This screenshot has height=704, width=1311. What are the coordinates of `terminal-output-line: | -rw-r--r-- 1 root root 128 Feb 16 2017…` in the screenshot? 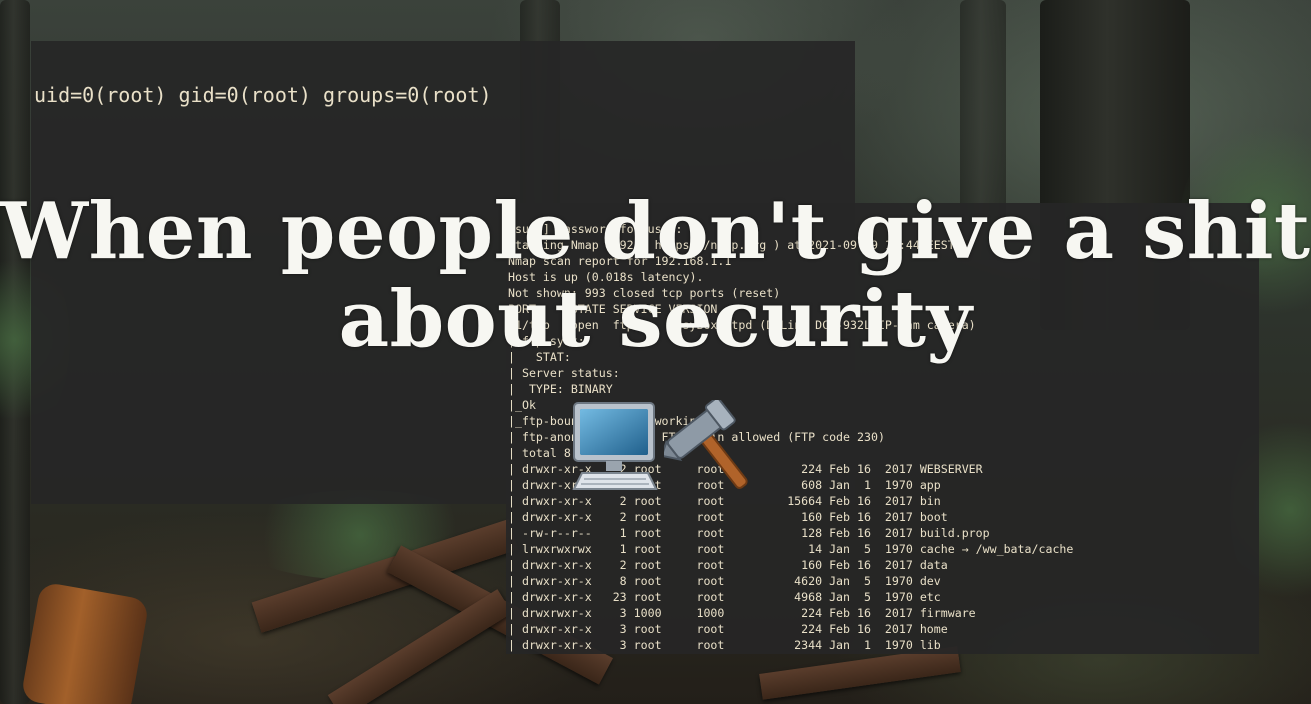 It's located at (749, 533).